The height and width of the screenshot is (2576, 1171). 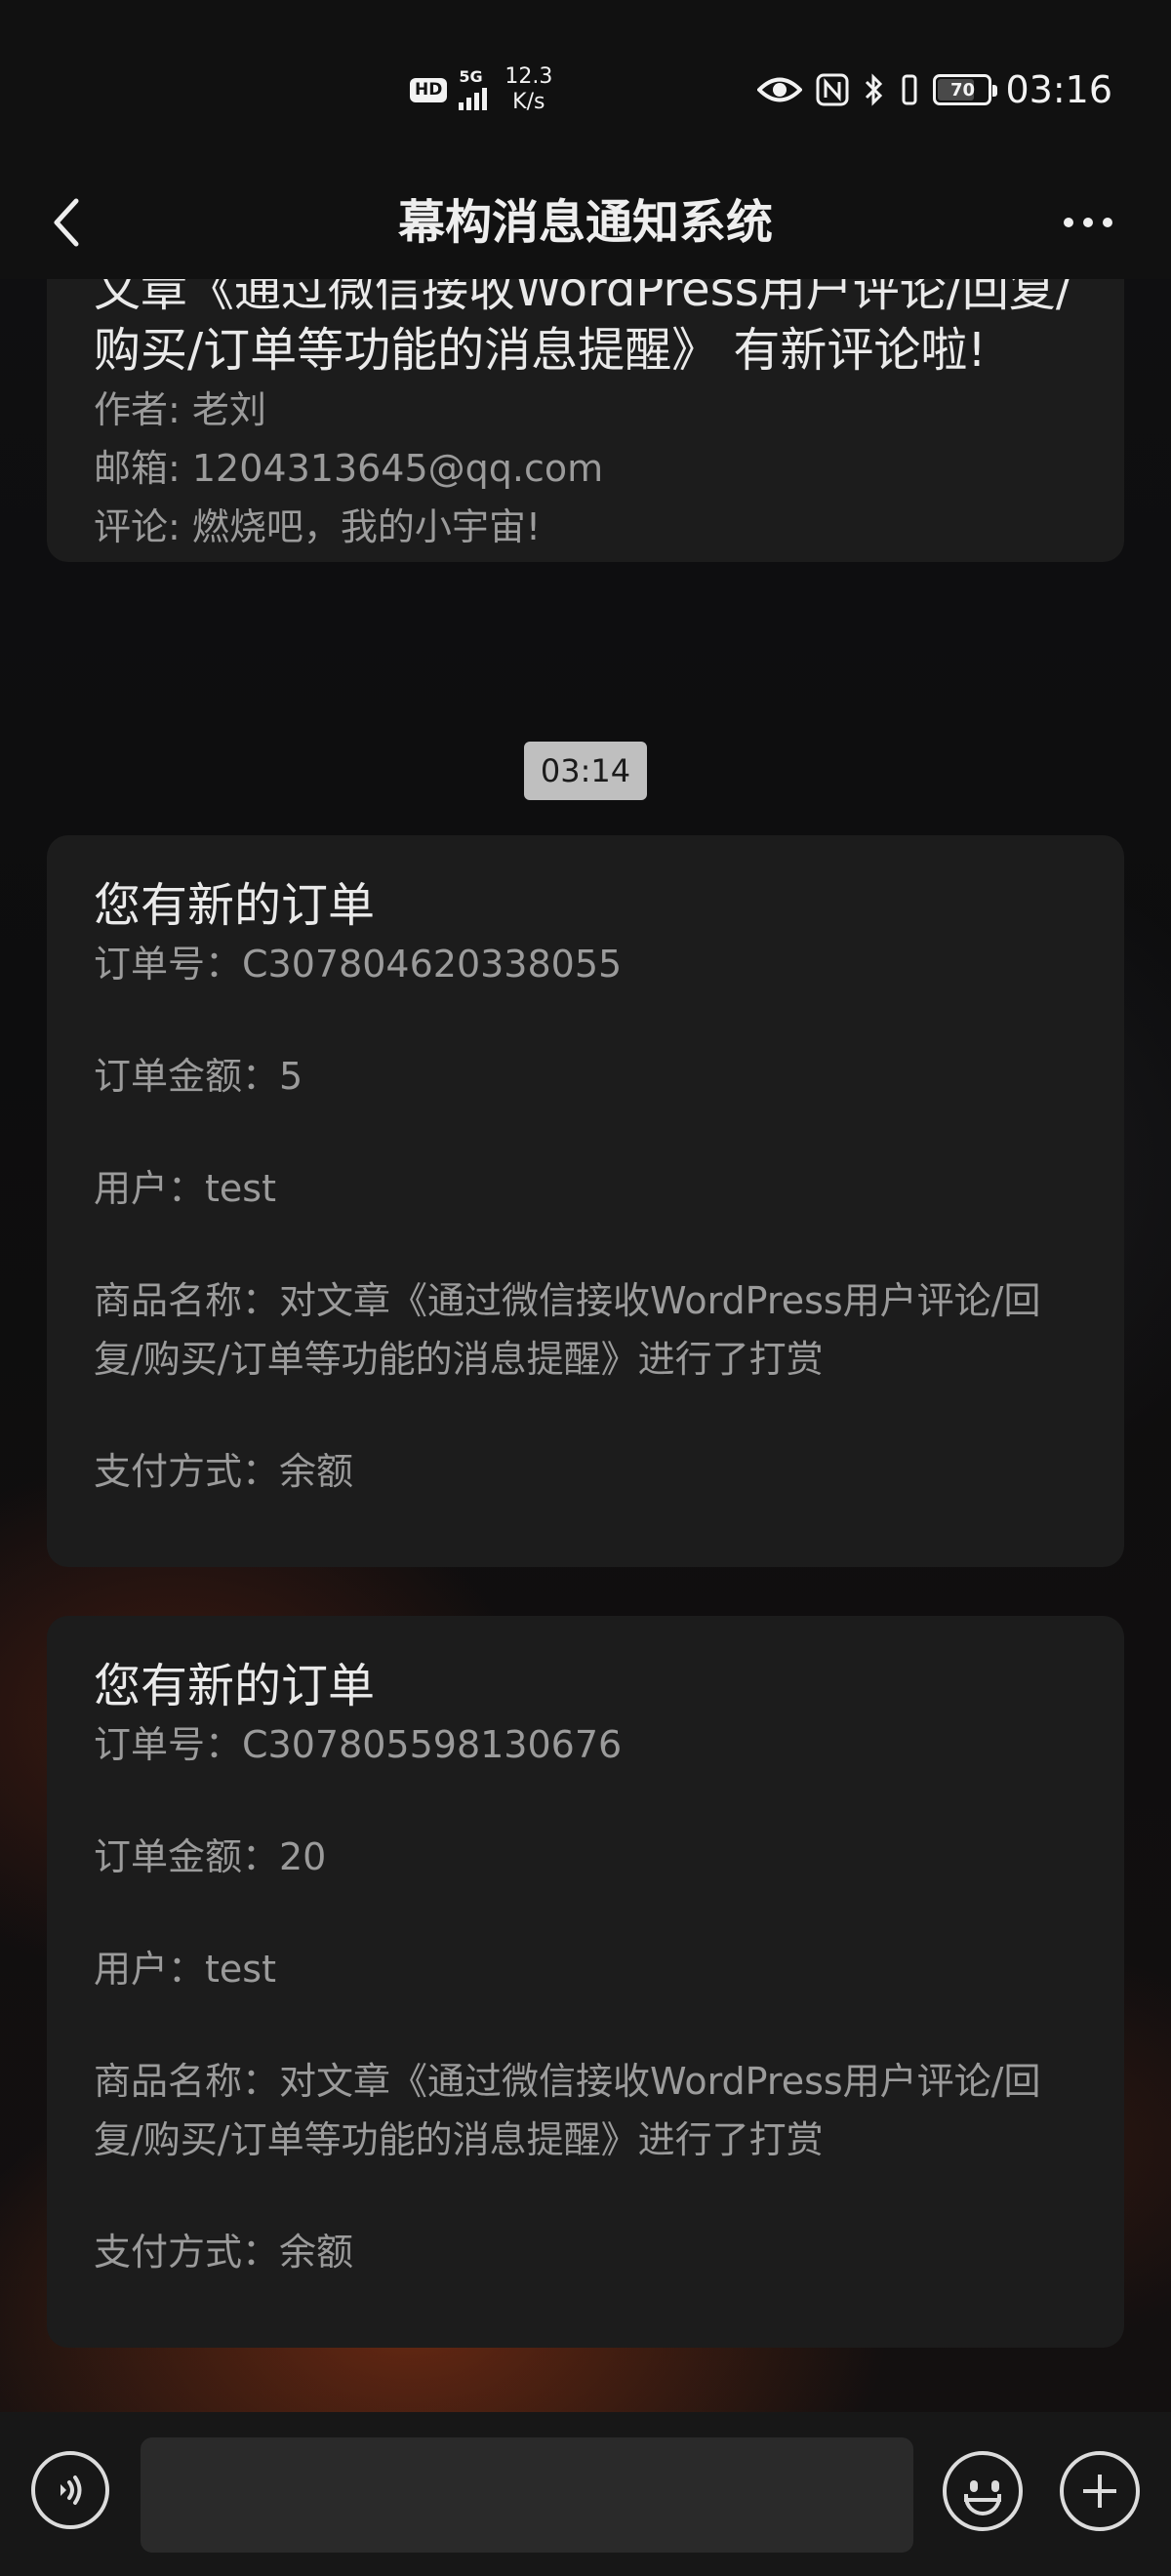 I want to click on status-bar: HD 5G 12.3 K/s 70 03:16, so click(x=585, y=83).